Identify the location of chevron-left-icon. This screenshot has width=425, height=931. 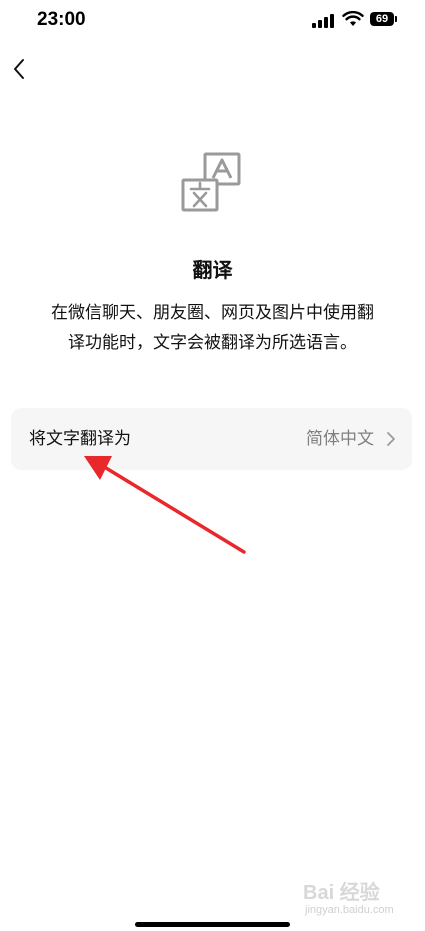
(19, 69).